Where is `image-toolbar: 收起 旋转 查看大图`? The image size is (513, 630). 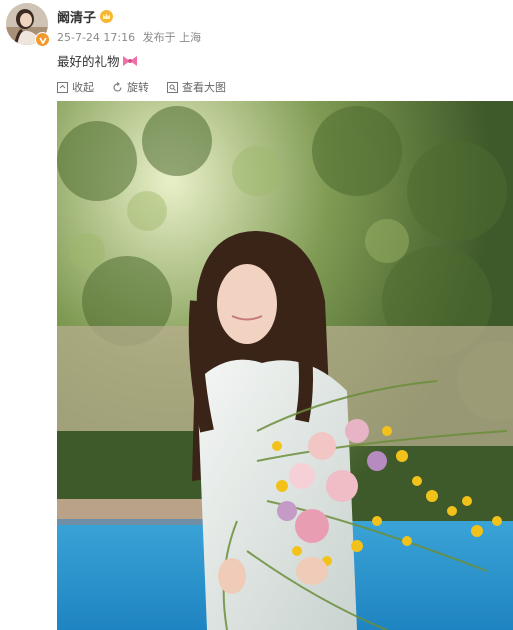
image-toolbar: 收起 旋转 查看大图 is located at coordinates (150, 87).